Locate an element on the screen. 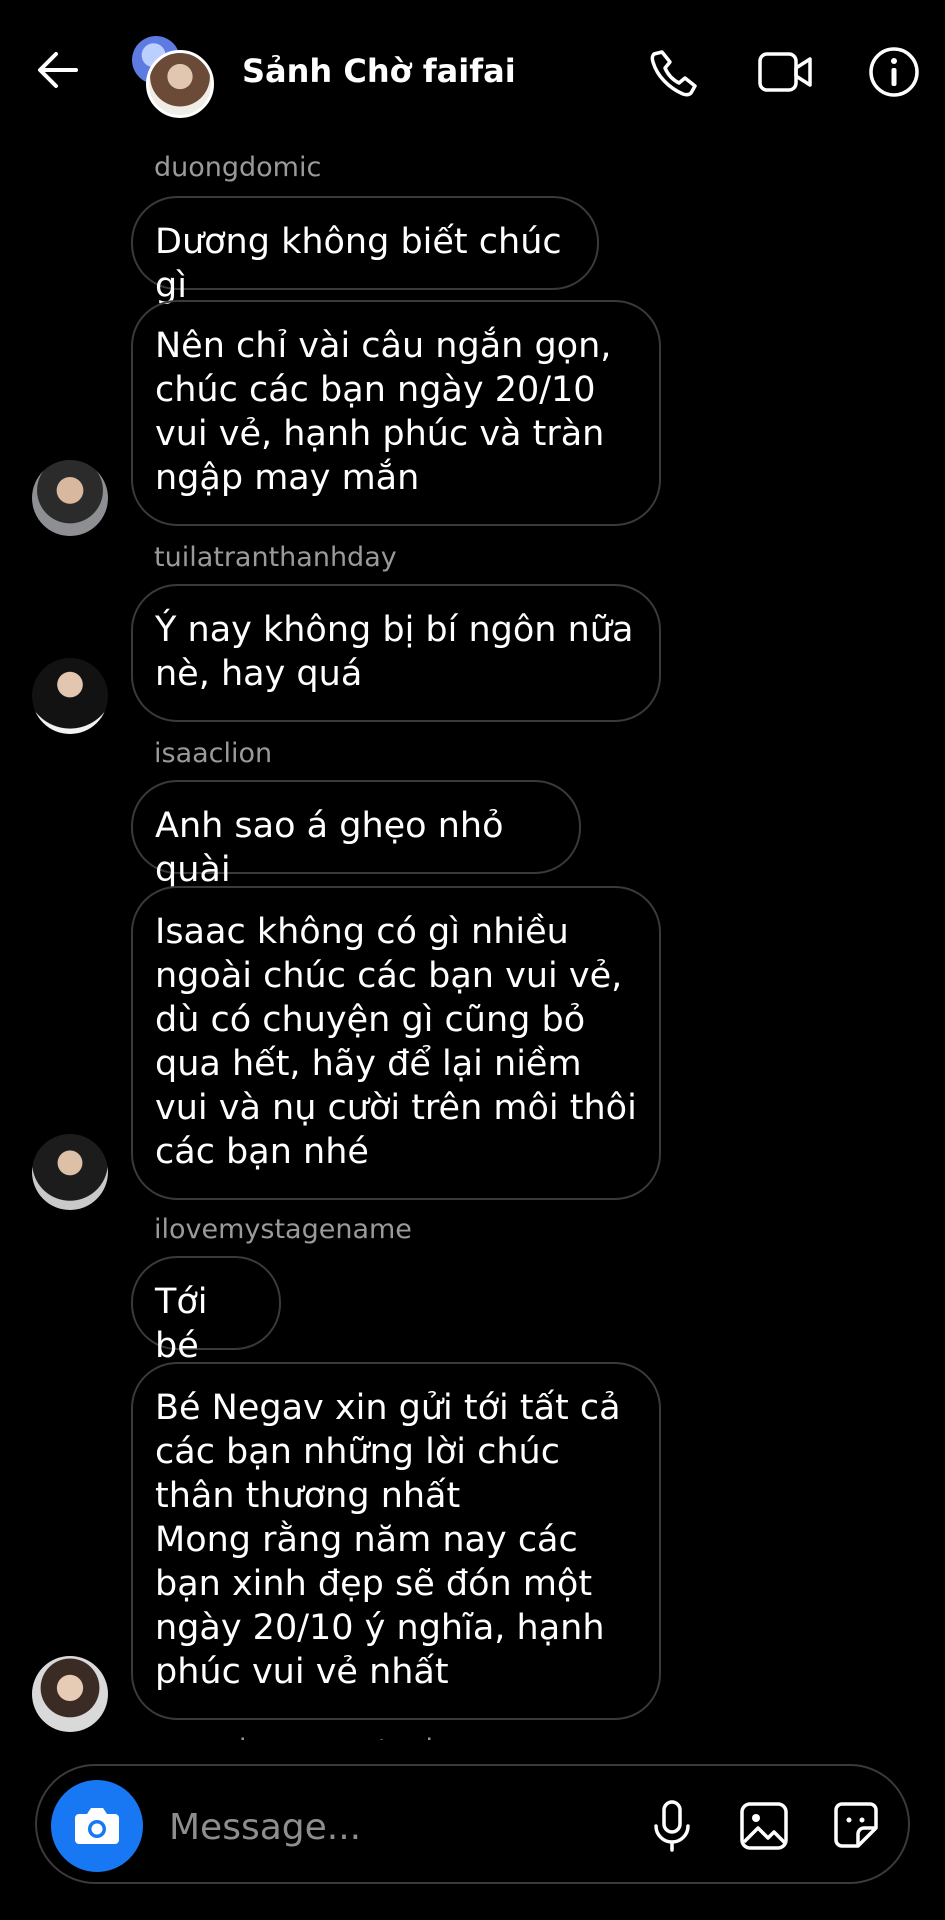  message-bubble: Dương không biết chúc gì is located at coordinates (365, 251).